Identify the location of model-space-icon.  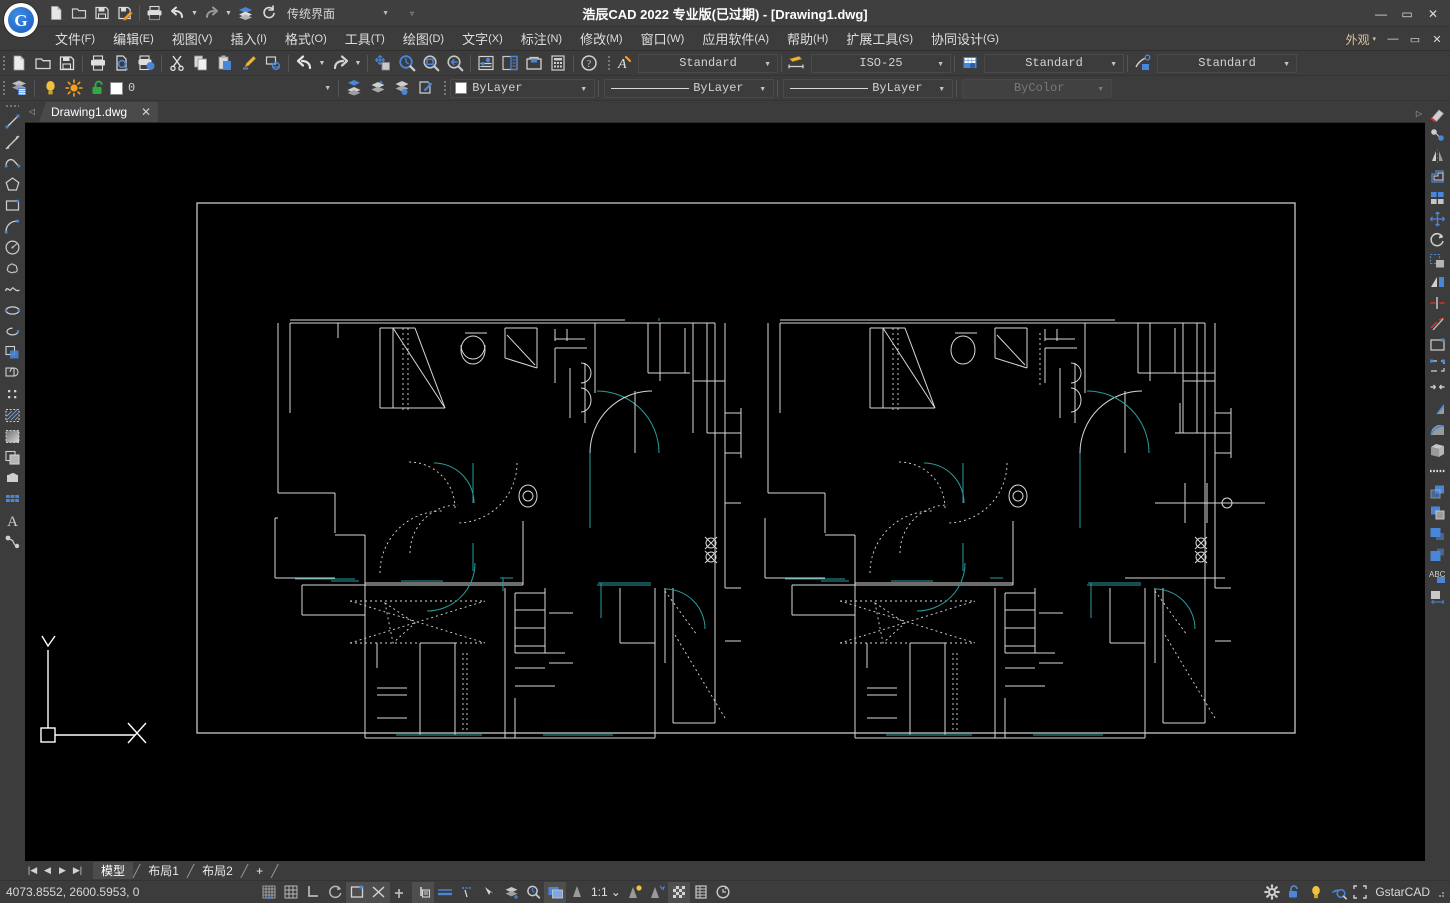
(555, 892).